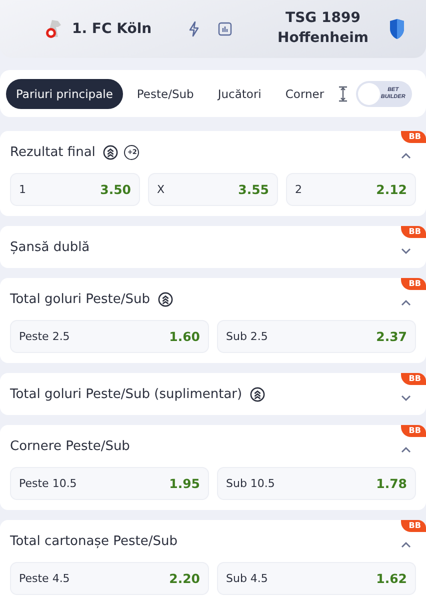 This screenshot has height=597, width=426. Describe the element at coordinates (213, 189) in the screenshot. I see `odds-button: X 3.55` at that location.